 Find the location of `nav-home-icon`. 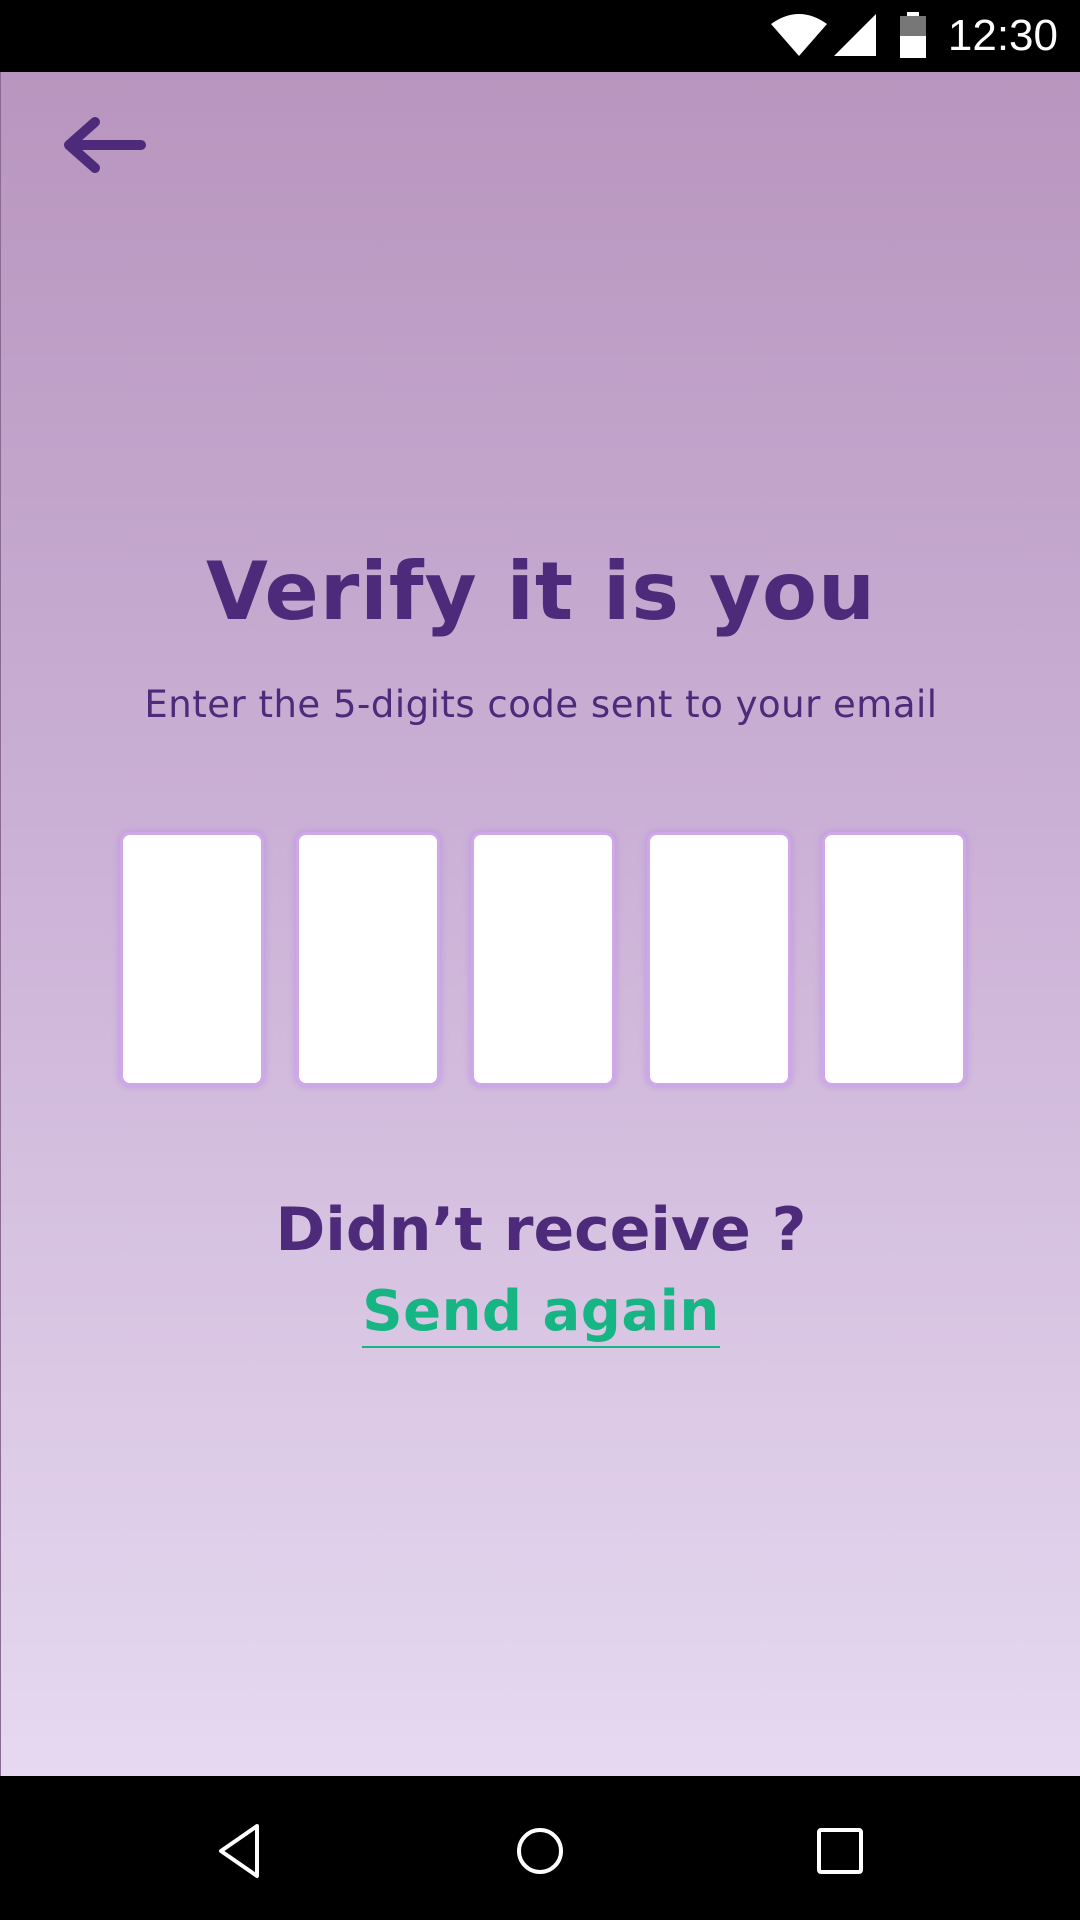

nav-home-icon is located at coordinates (540, 1851).